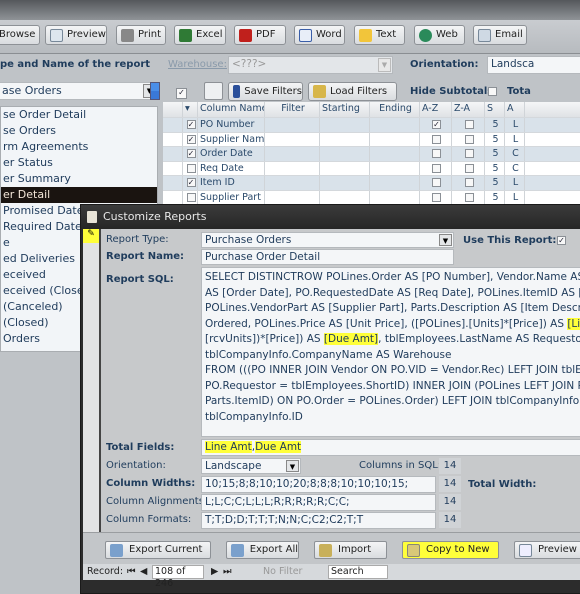  I want to click on select-all-checkbox: ✓, so click(181, 93).